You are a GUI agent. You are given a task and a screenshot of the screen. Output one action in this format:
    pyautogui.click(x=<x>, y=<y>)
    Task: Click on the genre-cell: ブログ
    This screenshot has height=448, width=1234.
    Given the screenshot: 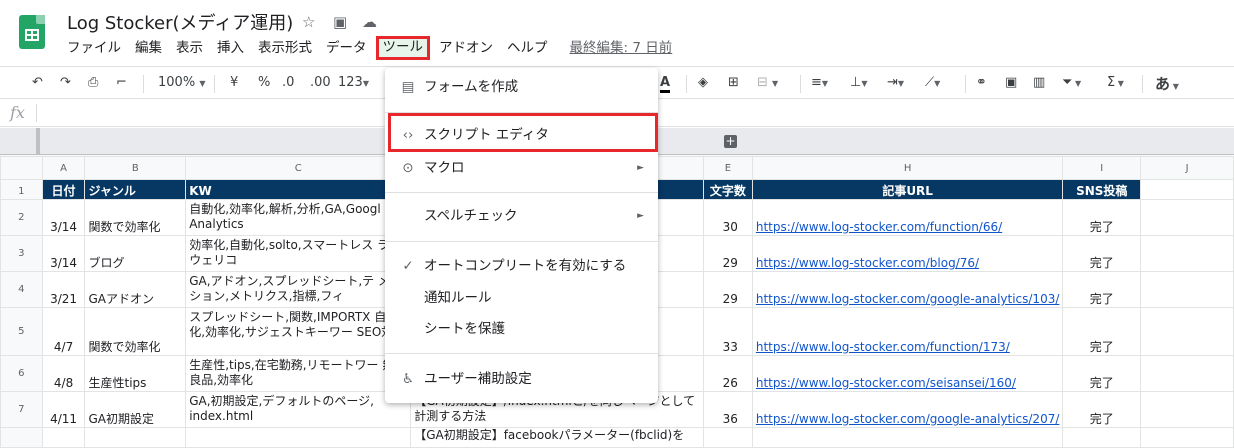 What is the action you would take?
    pyautogui.click(x=135, y=253)
    